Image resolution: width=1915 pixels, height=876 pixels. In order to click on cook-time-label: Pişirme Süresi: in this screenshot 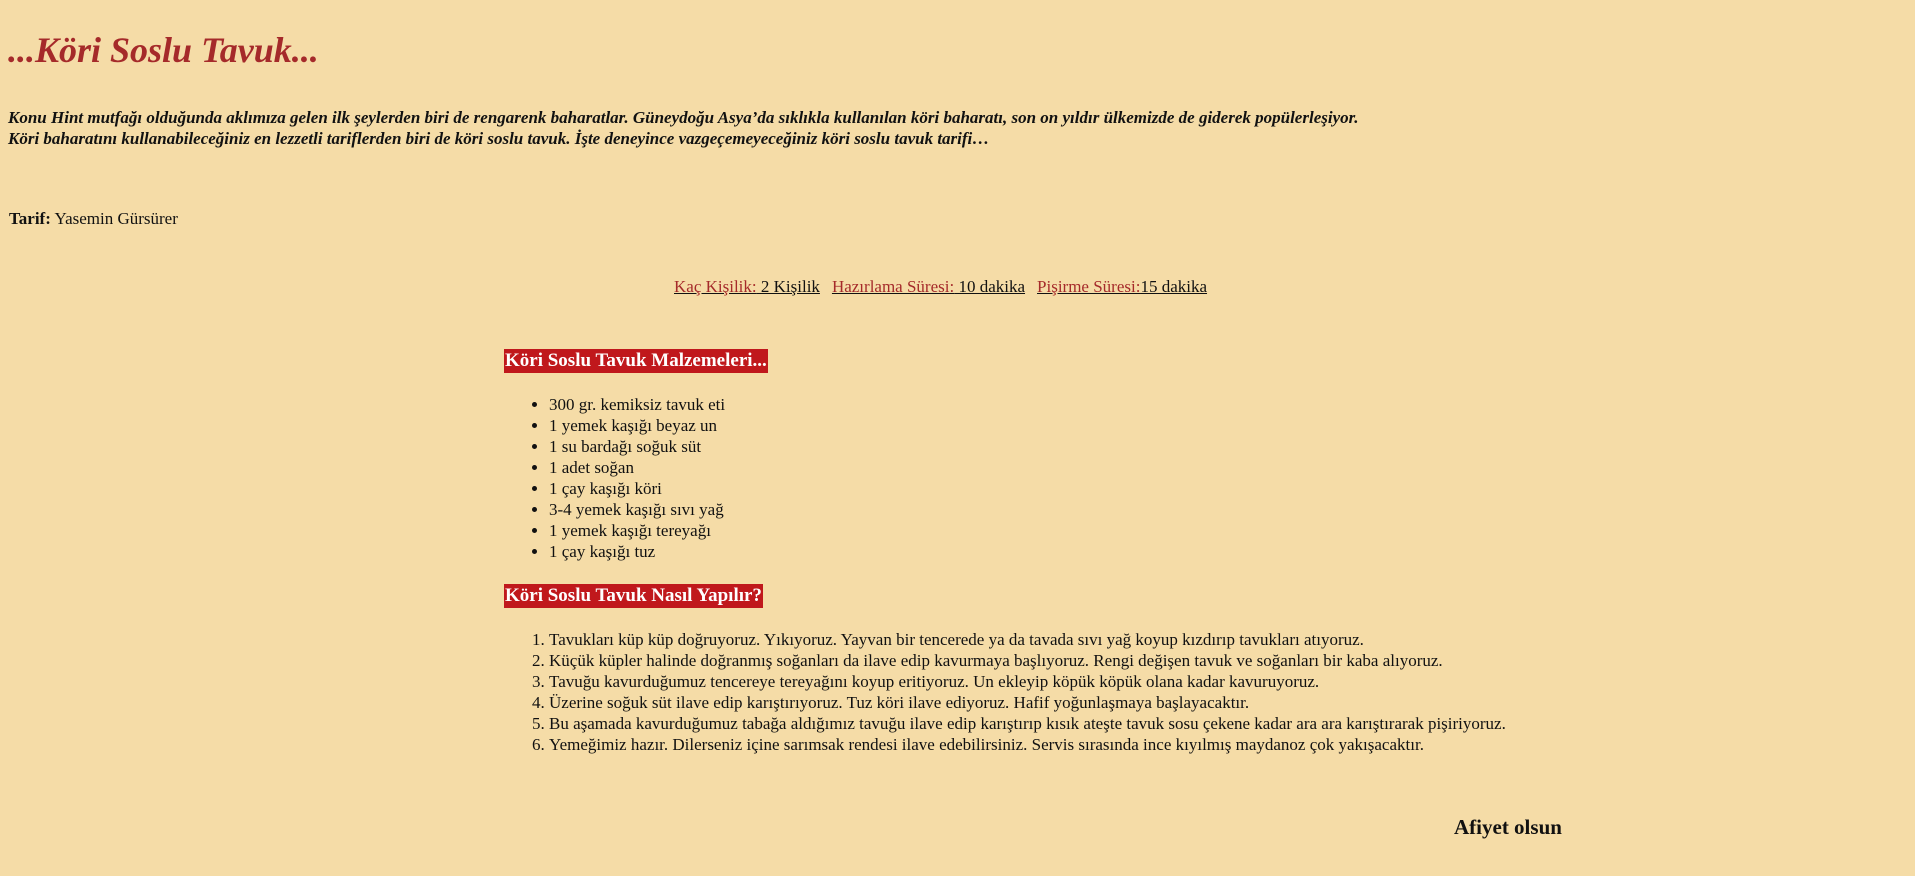, I will do `click(1089, 286)`.